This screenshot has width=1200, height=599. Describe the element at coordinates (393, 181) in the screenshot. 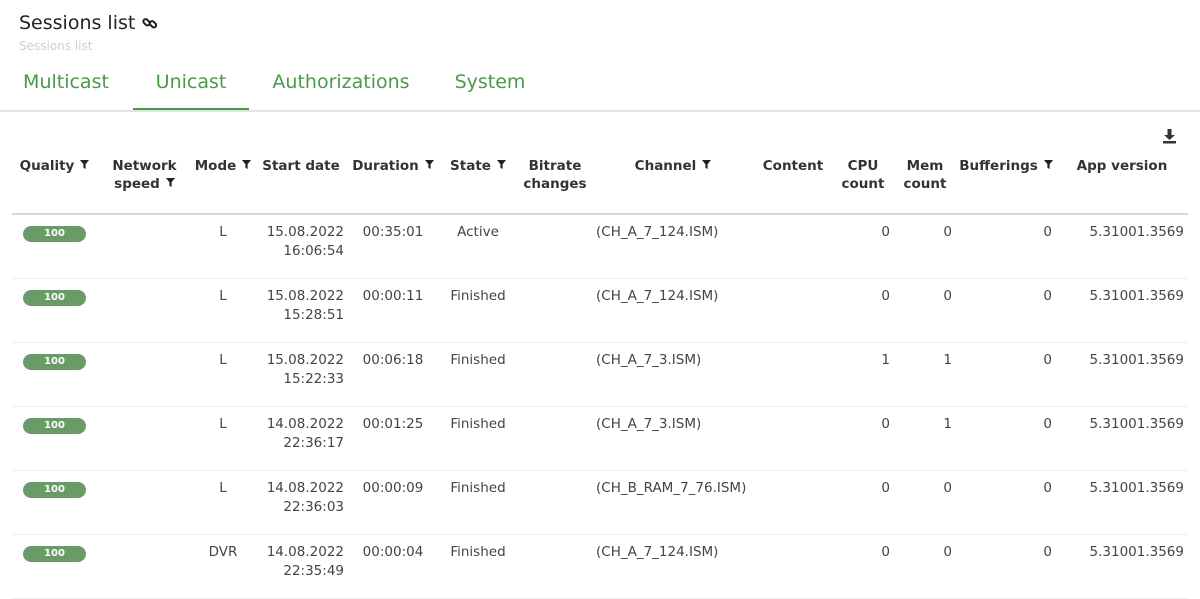

I see `column-header-duration: Duration` at that location.